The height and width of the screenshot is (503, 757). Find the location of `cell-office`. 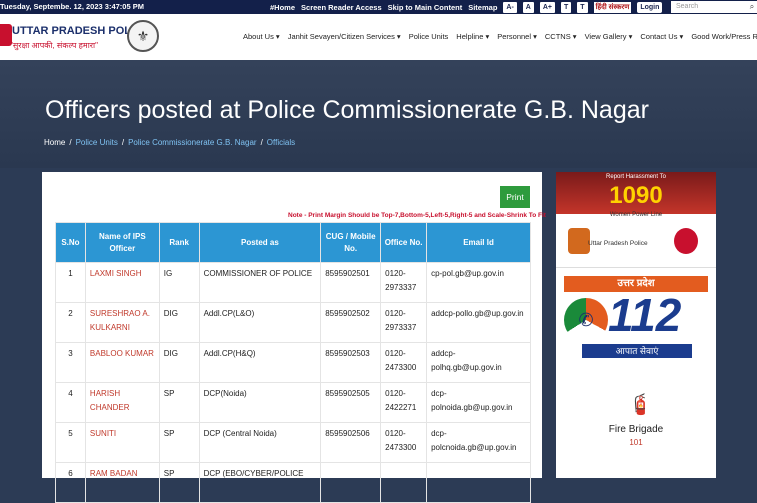

cell-office is located at coordinates (404, 482).